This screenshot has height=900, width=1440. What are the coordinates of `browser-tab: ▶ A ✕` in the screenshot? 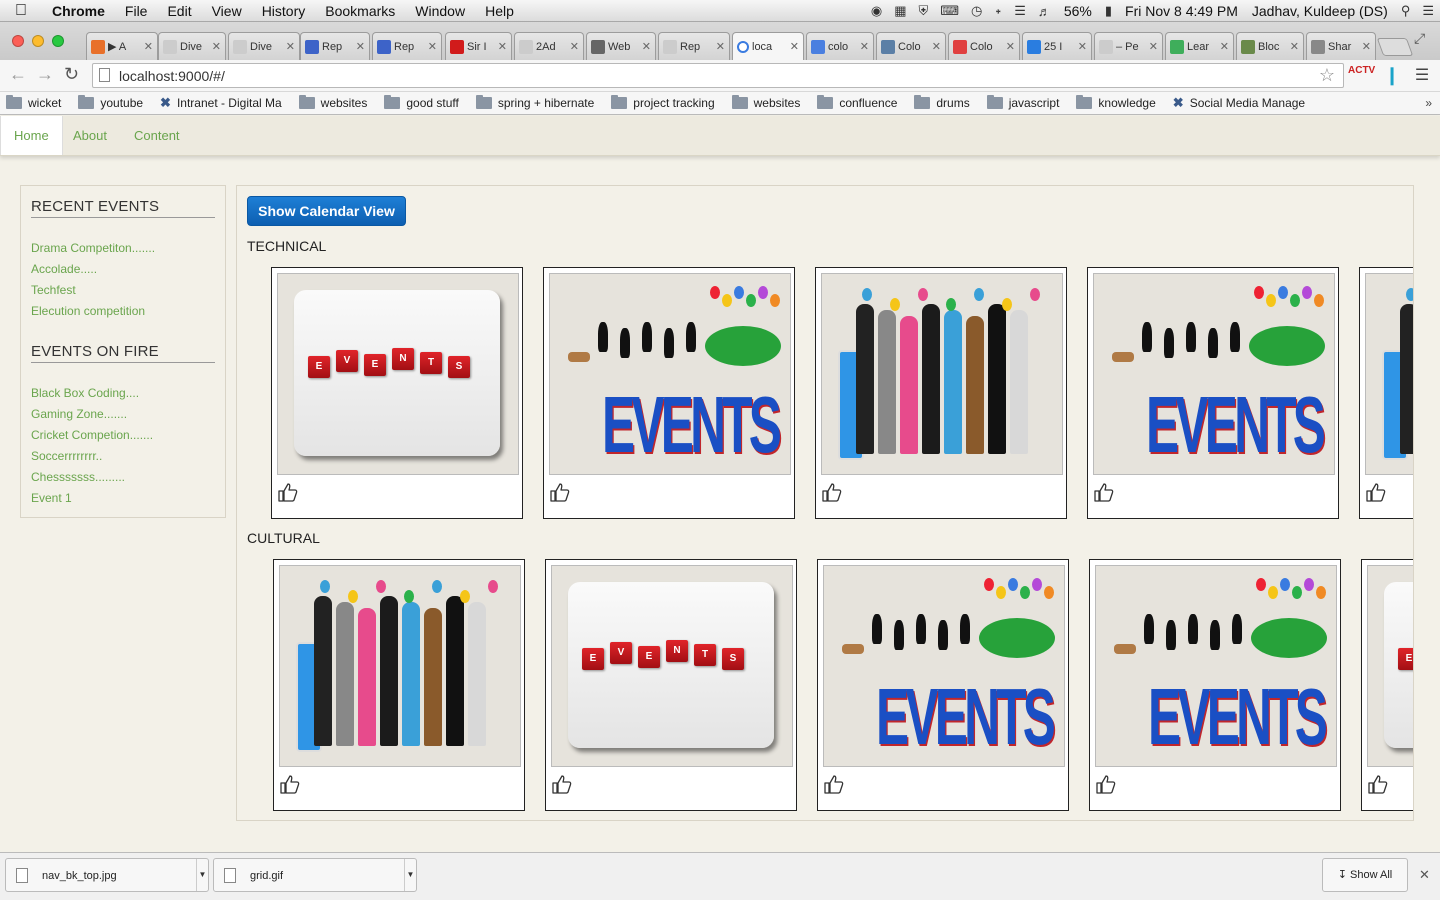 It's located at (122, 46).